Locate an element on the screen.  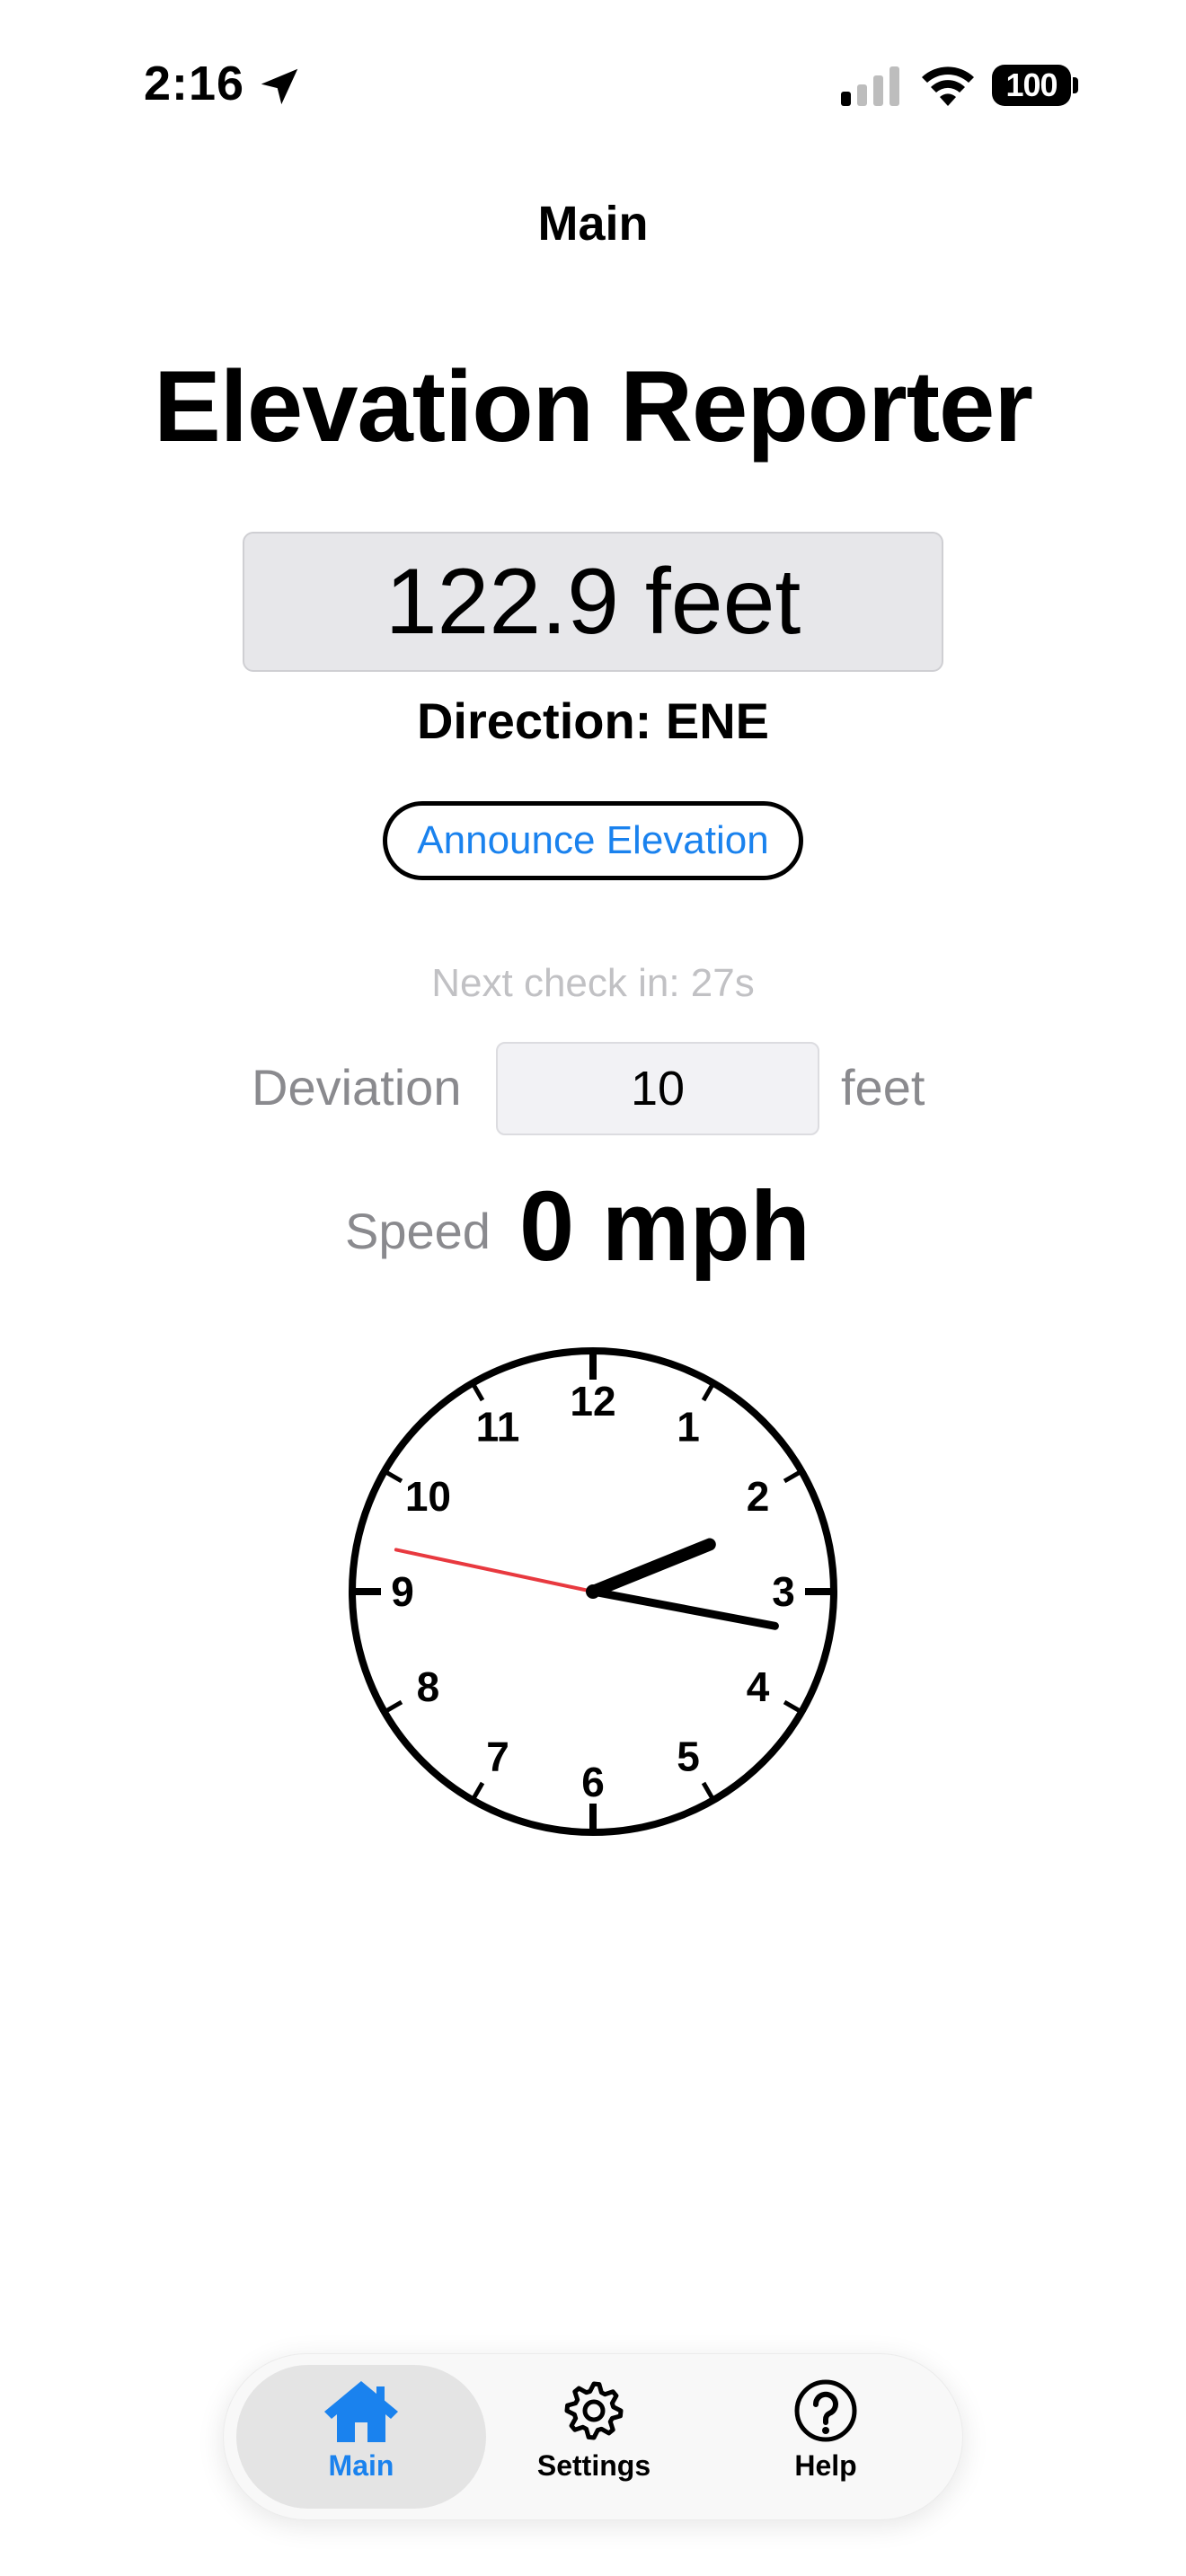
next-check-text: Next check in: 27s is located at coordinates (593, 983).